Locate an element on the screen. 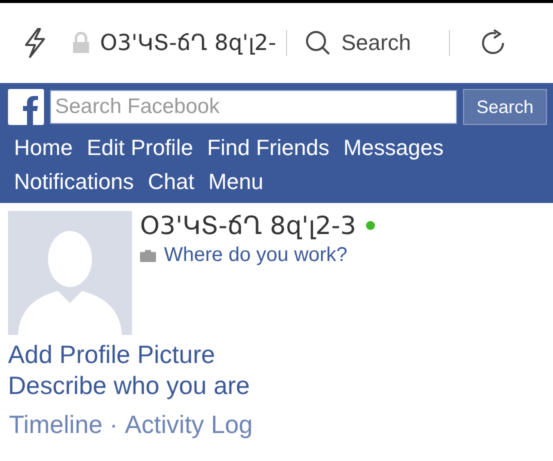 The height and width of the screenshot is (461, 553). profile-tab: Activity Log is located at coordinates (188, 425).